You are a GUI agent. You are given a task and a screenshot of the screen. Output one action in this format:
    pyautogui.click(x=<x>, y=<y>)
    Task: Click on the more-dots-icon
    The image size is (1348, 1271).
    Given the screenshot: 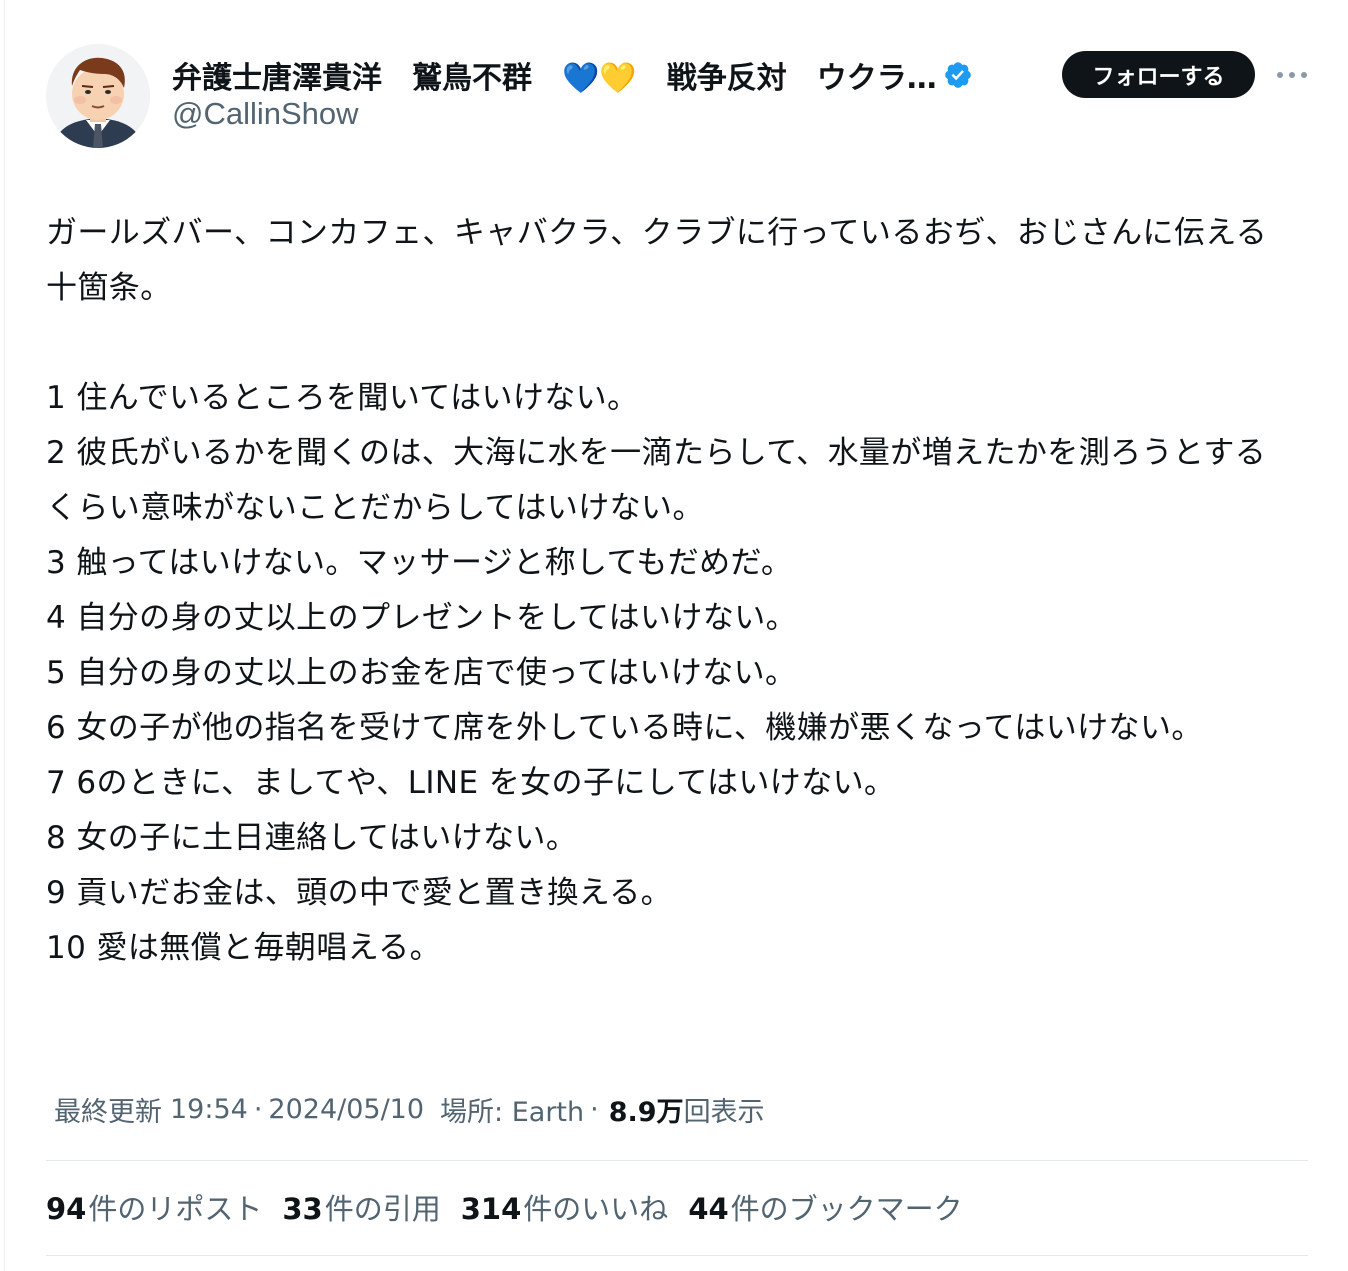 What is the action you would take?
    pyautogui.click(x=1292, y=75)
    